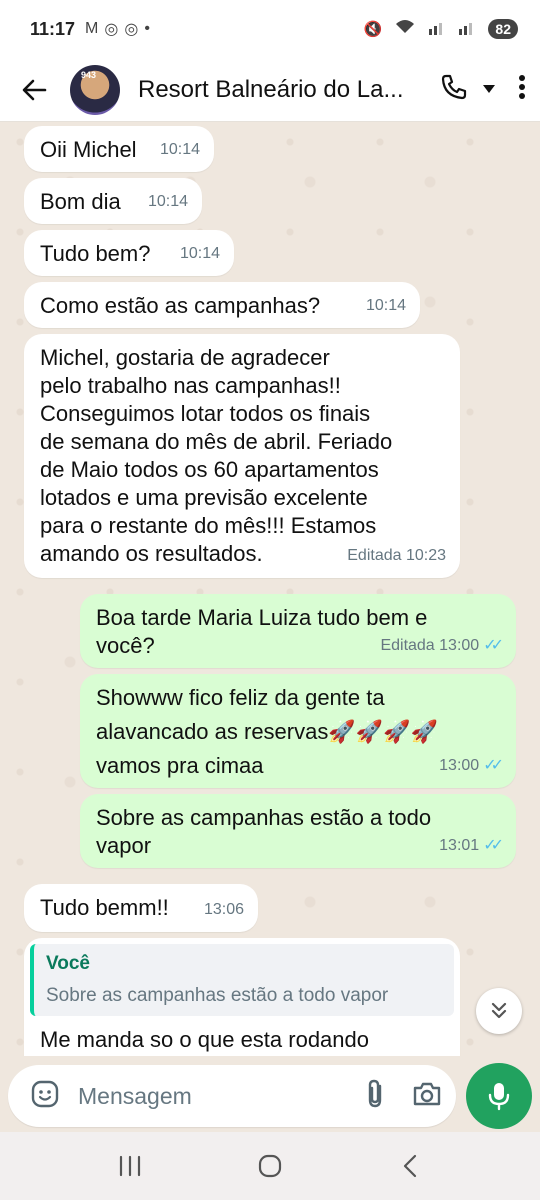 This screenshot has height=1200, width=540. I want to click on message-incoming: Tudo bemm!! 13:06, so click(141, 908).